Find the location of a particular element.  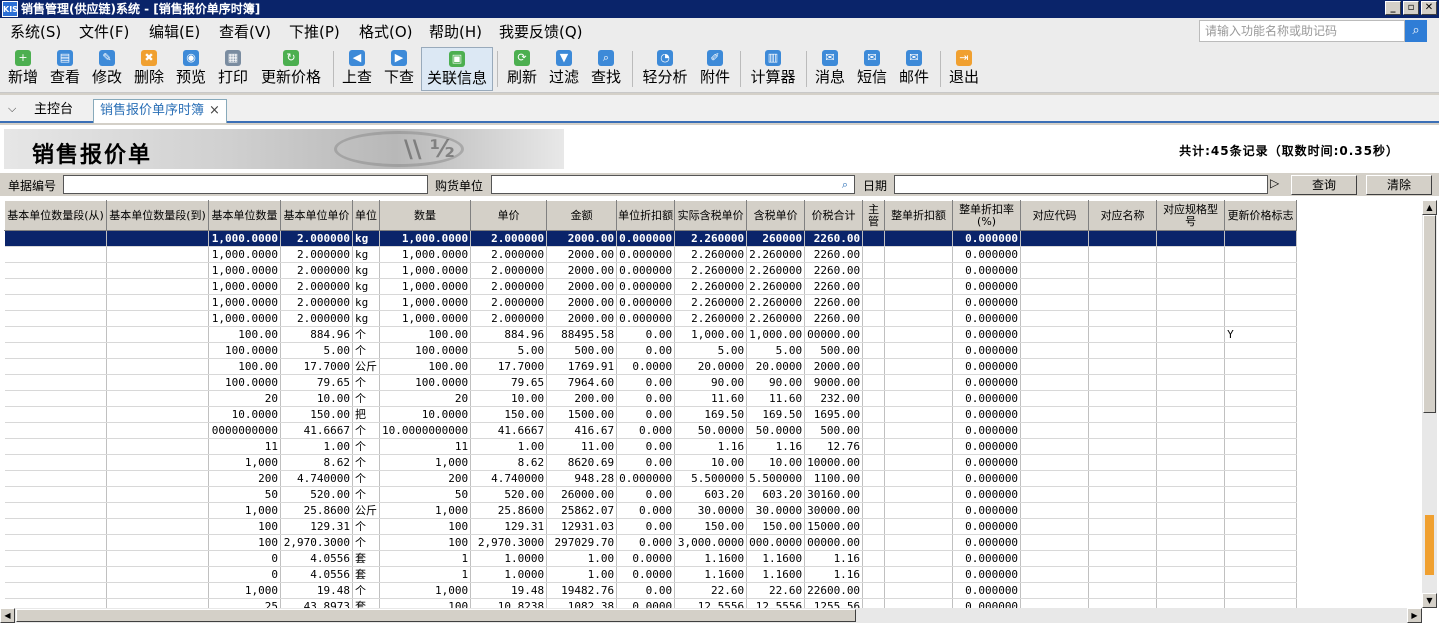

scroll-right-icon: ▶ is located at coordinates (1414, 615).